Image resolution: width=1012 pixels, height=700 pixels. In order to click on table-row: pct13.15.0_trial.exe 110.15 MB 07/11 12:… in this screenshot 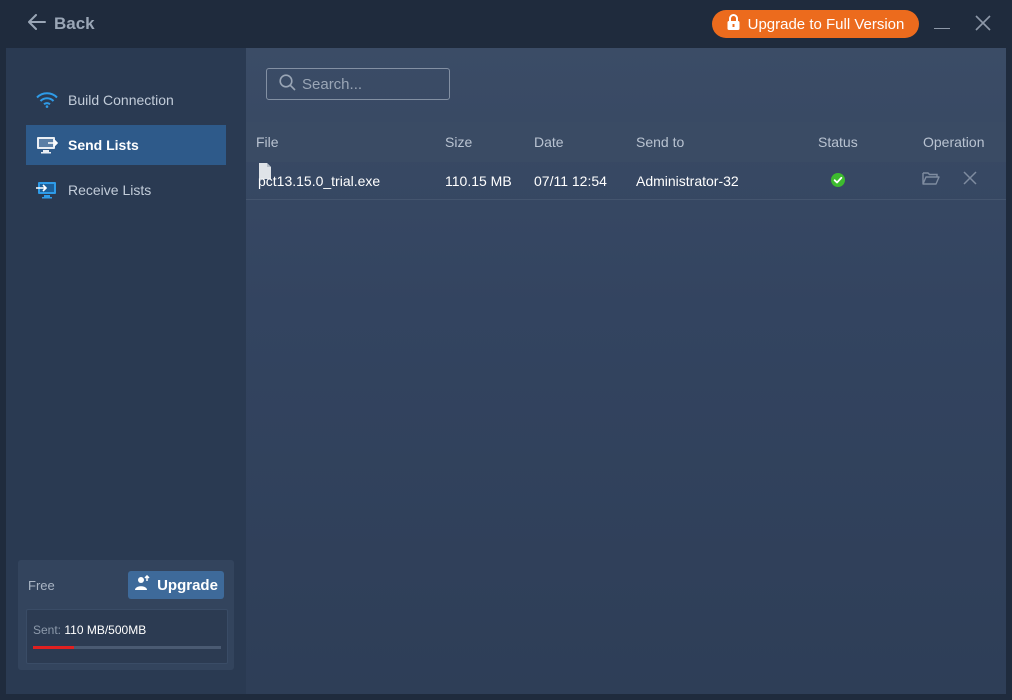, I will do `click(626, 181)`.